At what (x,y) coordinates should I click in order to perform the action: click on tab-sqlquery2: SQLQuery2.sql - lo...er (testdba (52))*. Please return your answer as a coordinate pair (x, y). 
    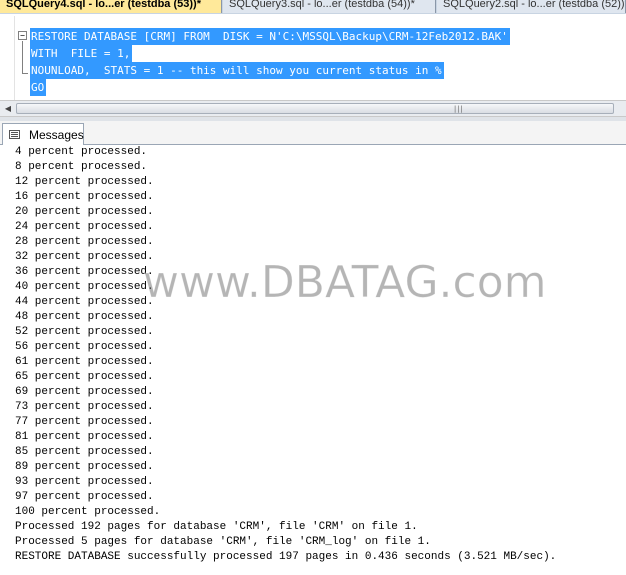
    Looking at the image, I should click on (531, 6).